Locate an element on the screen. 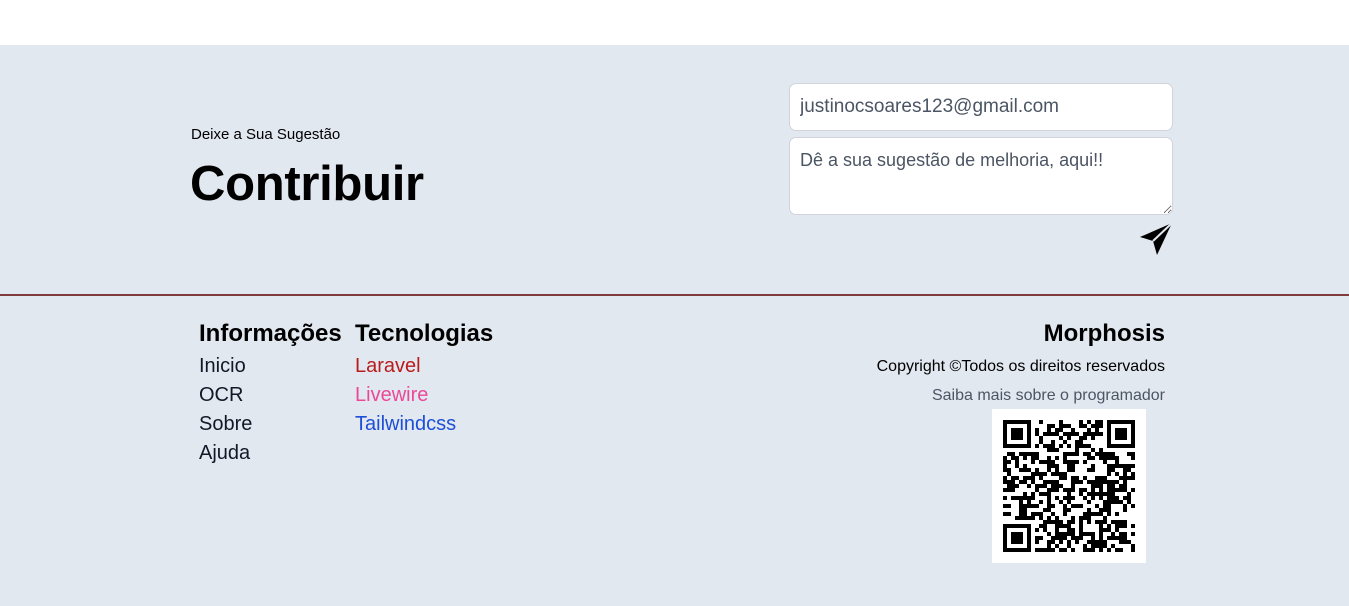 The height and width of the screenshot is (606, 1349). top-bar is located at coordinates (674, 22).